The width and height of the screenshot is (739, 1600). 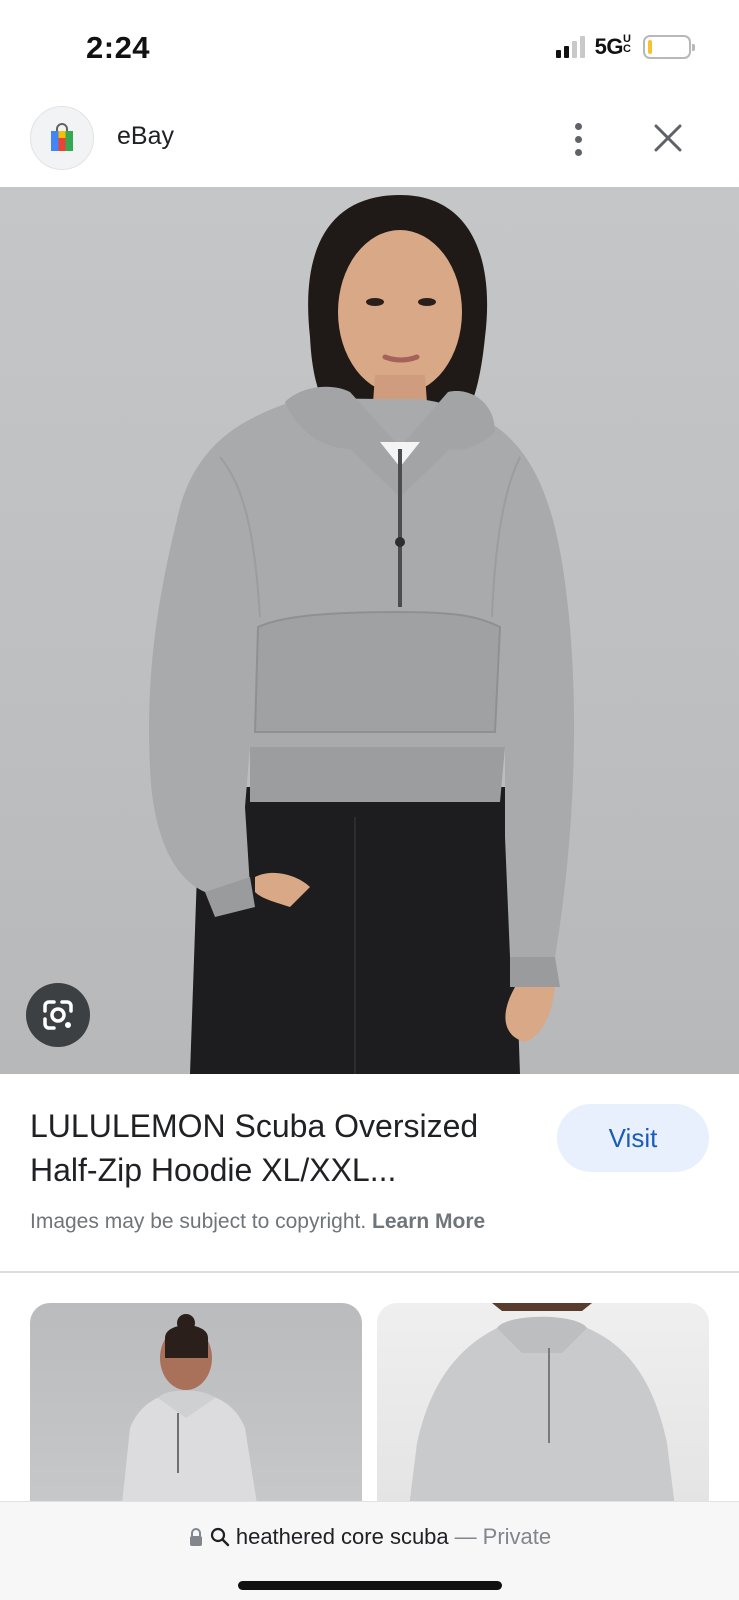 I want to click on search-icon, so click(x=220, y=1537).